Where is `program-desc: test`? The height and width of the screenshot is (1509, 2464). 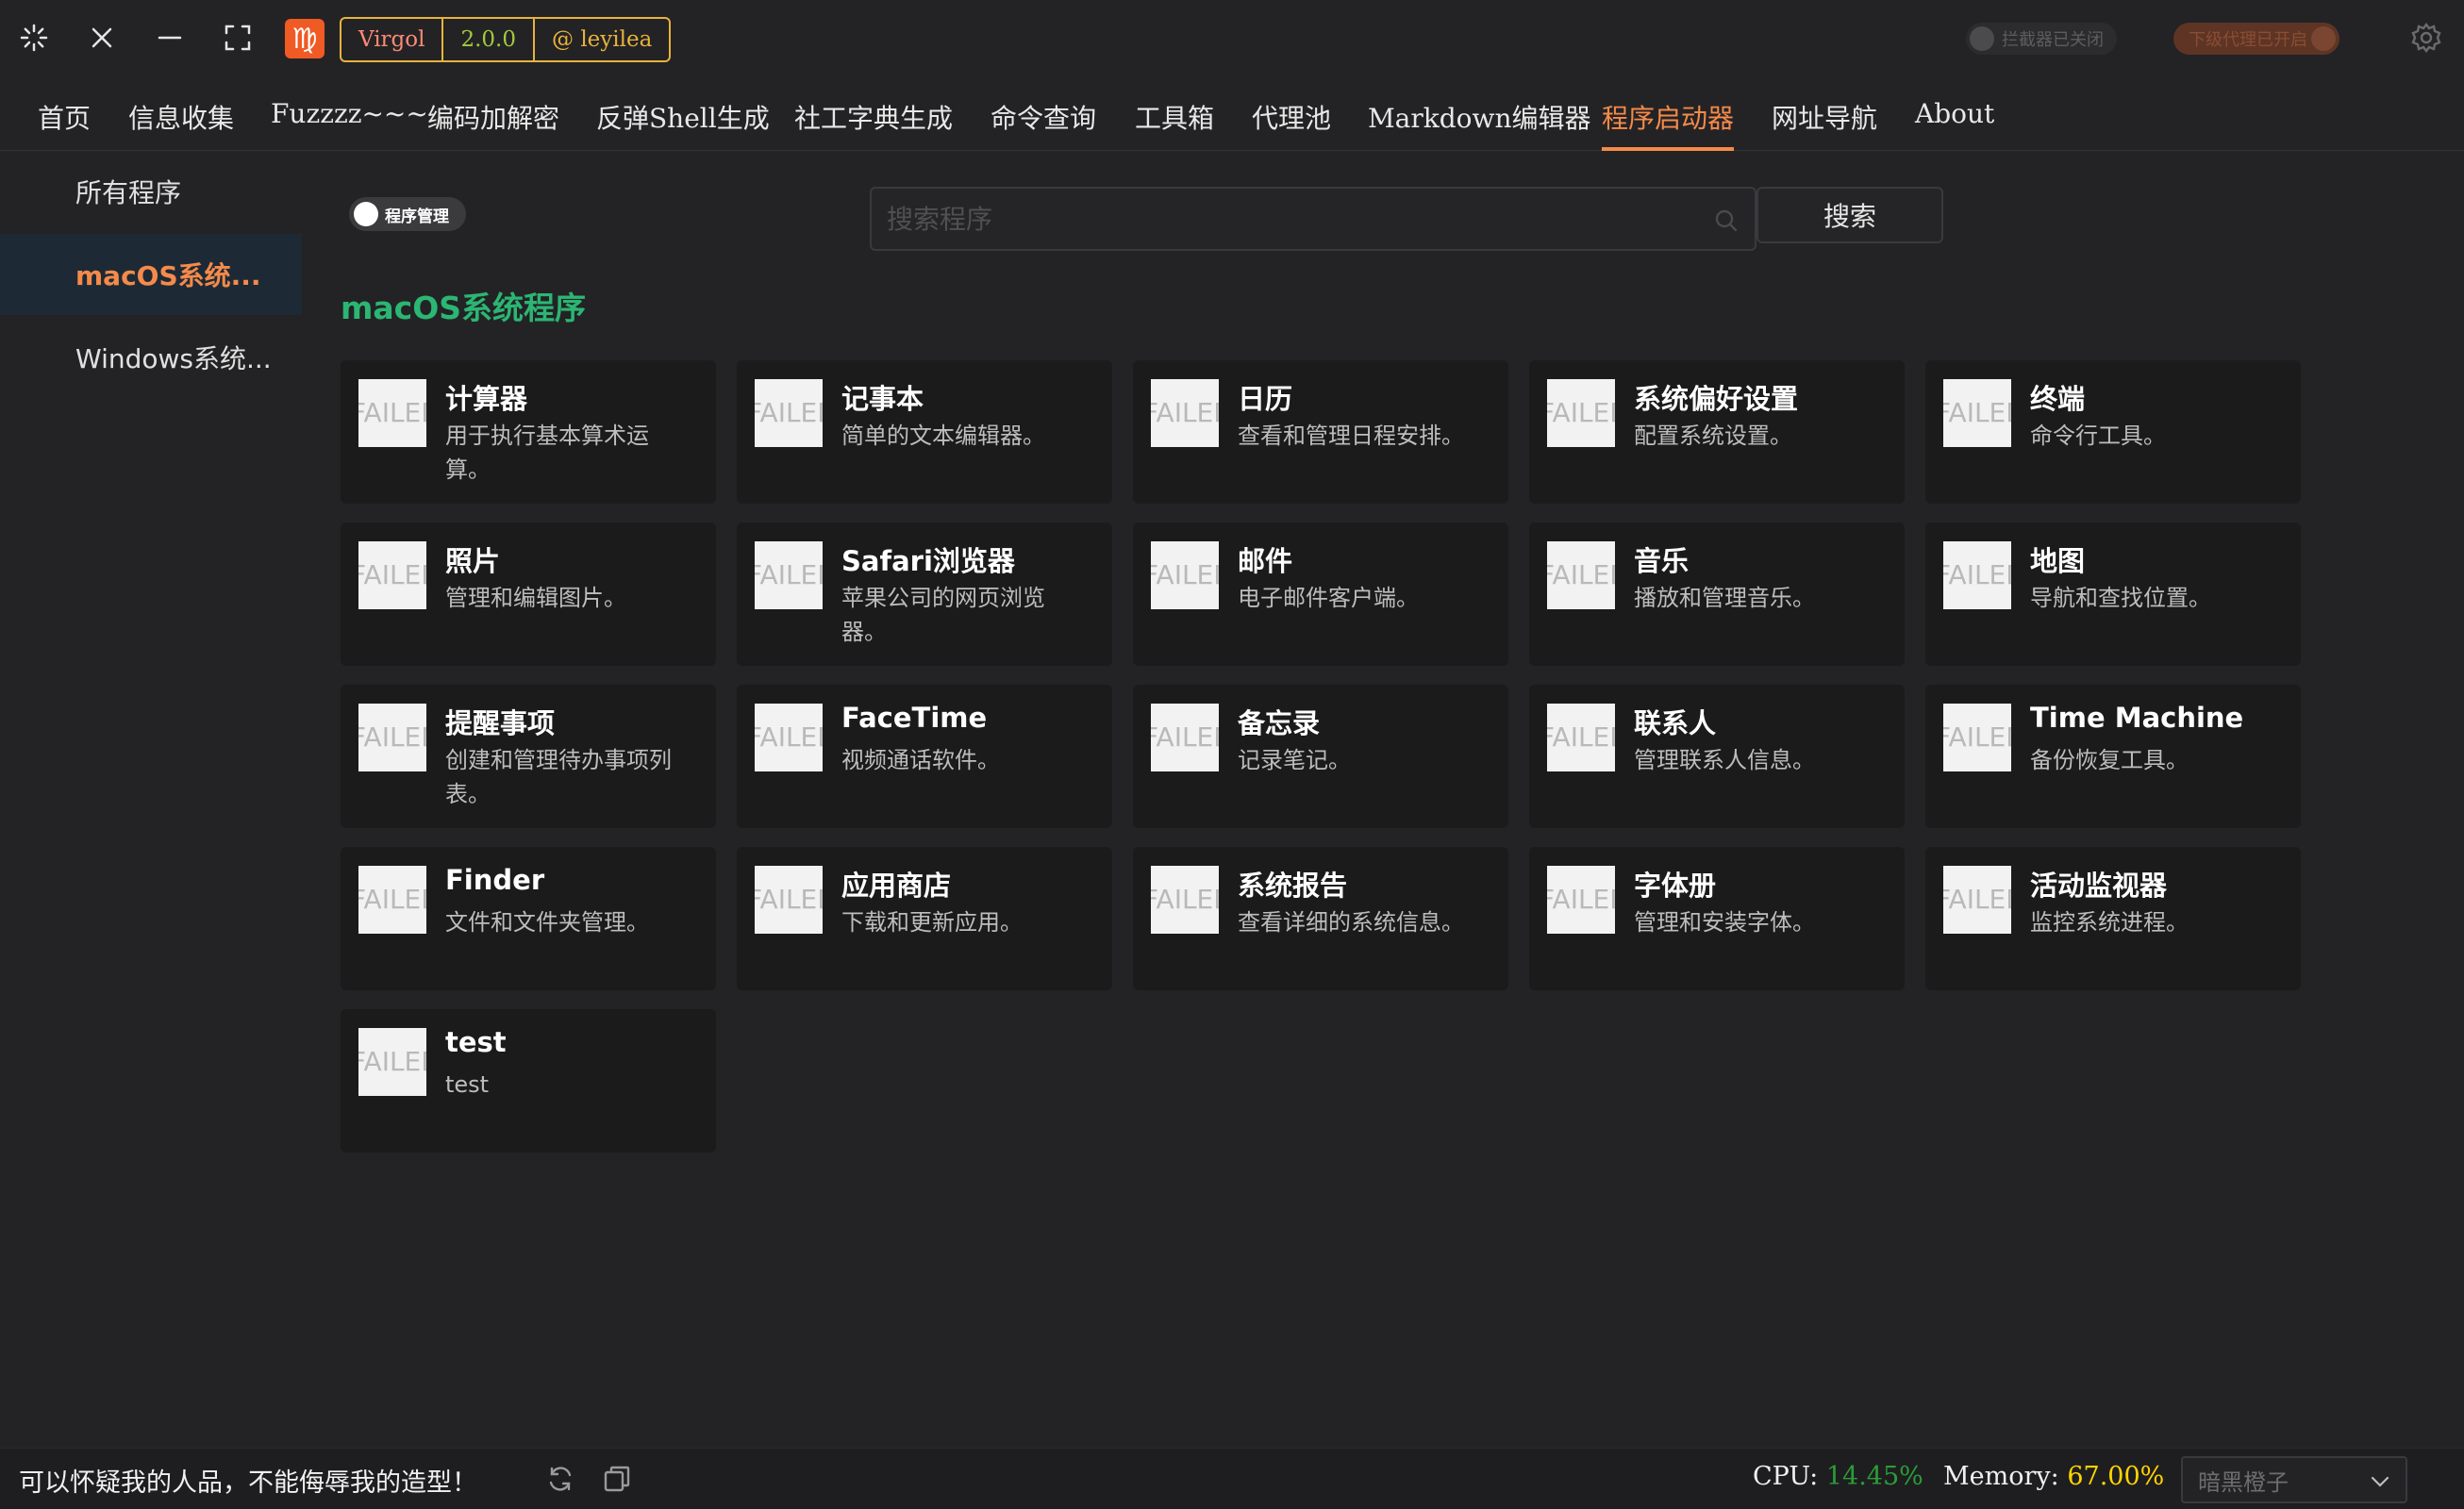
program-desc: test is located at coordinates (468, 1084).